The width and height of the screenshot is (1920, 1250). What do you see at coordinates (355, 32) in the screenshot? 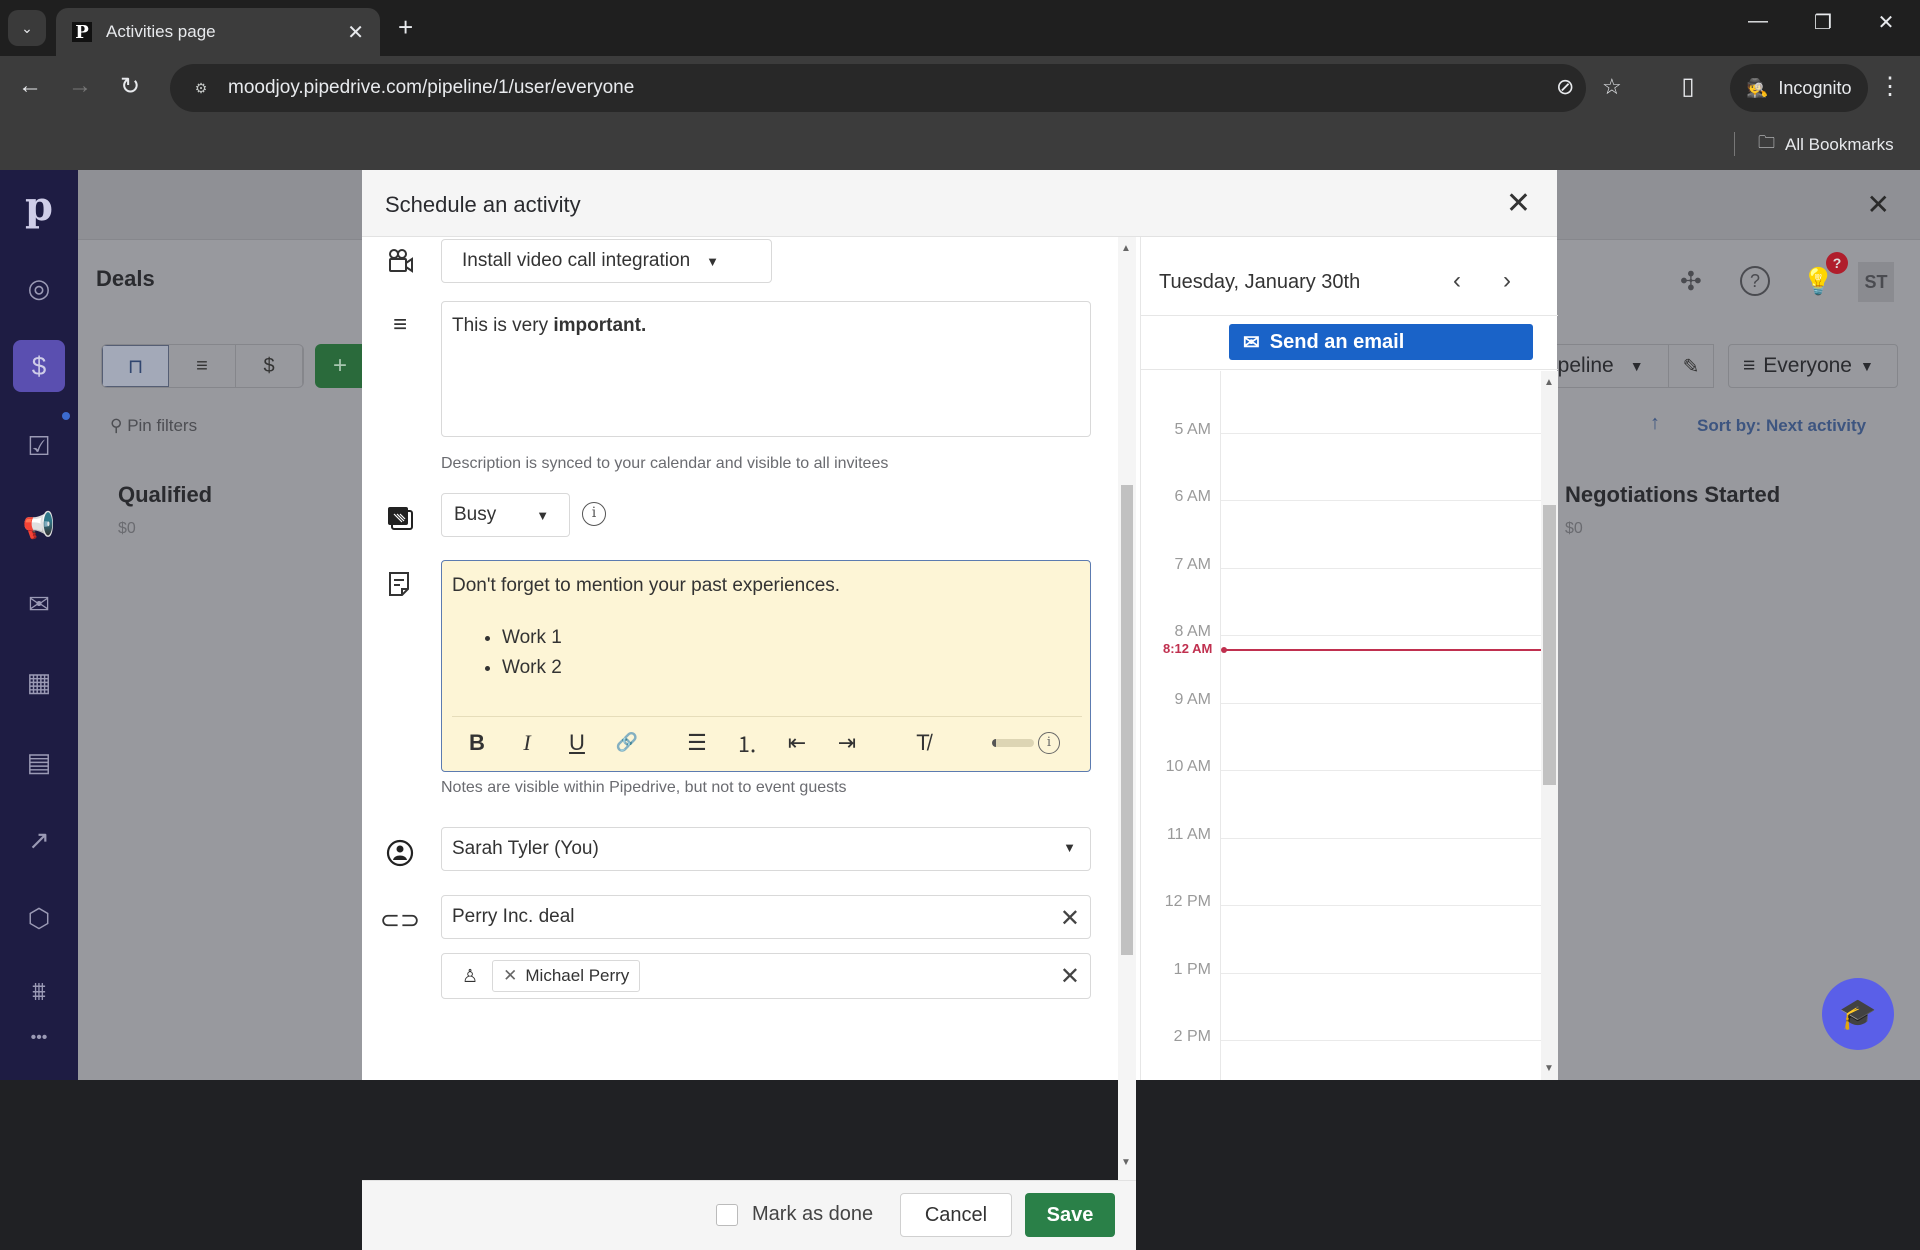
I see `tab-close-icon: ✕` at bounding box center [355, 32].